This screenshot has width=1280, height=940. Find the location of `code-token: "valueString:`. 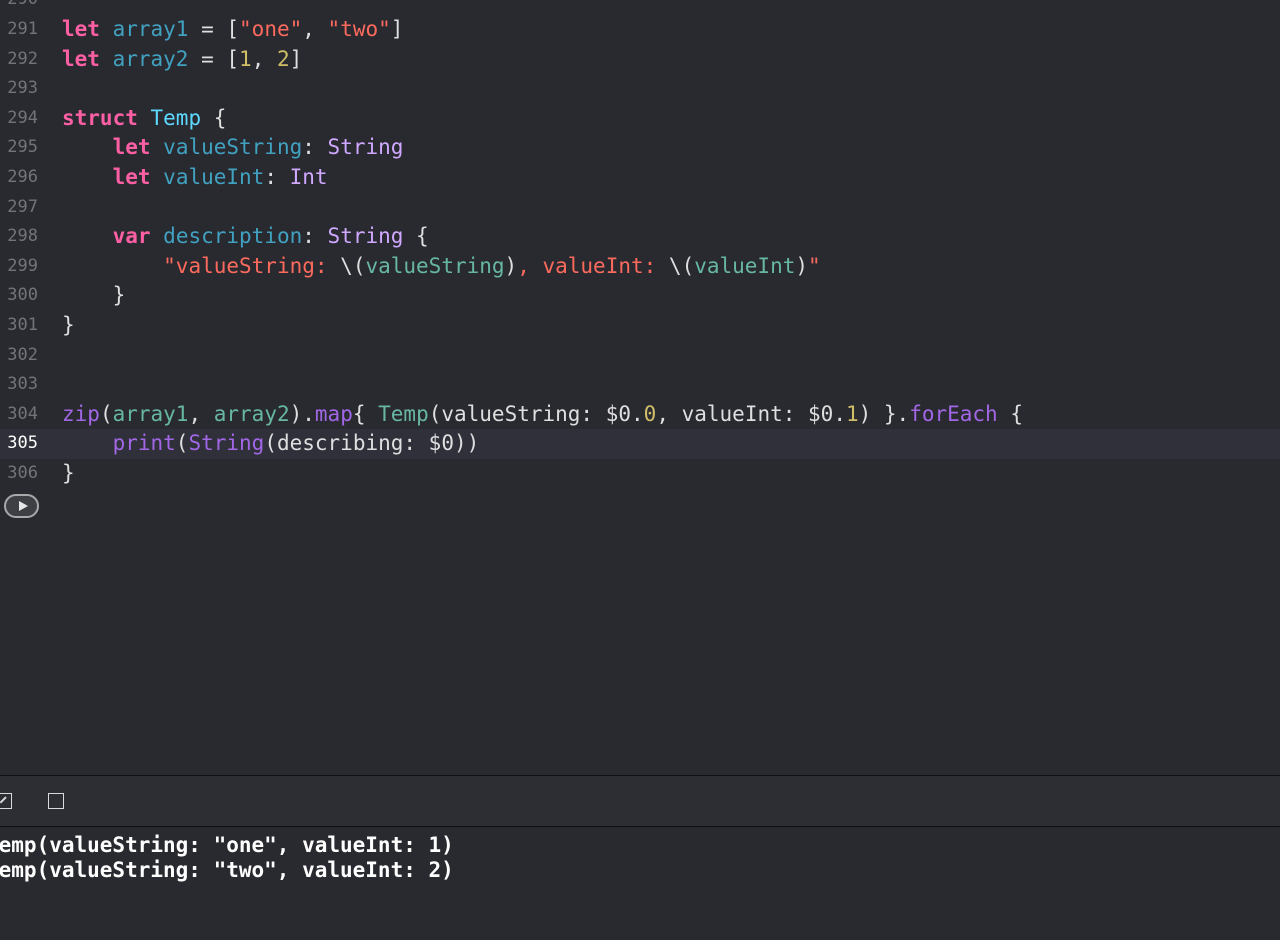

code-token: "valueString: is located at coordinates (252, 265).